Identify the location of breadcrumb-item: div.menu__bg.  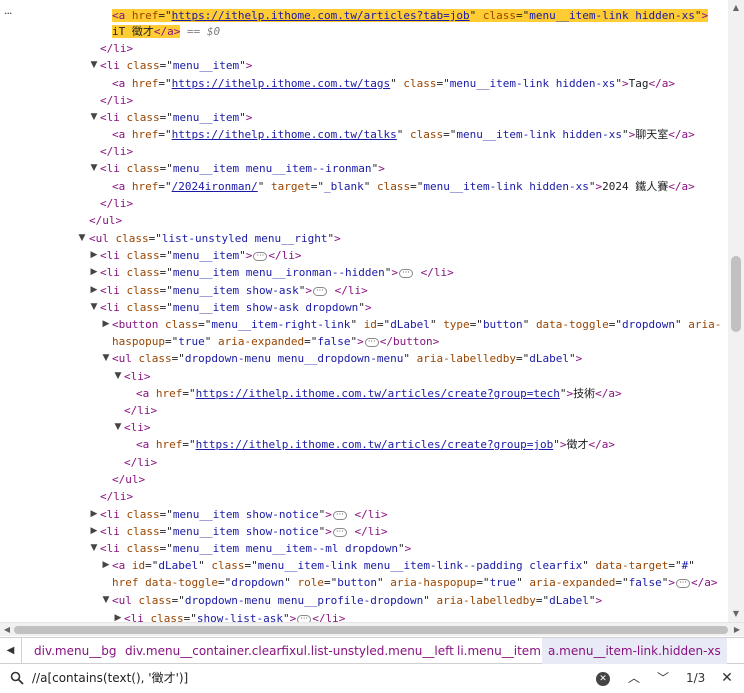
(75, 651).